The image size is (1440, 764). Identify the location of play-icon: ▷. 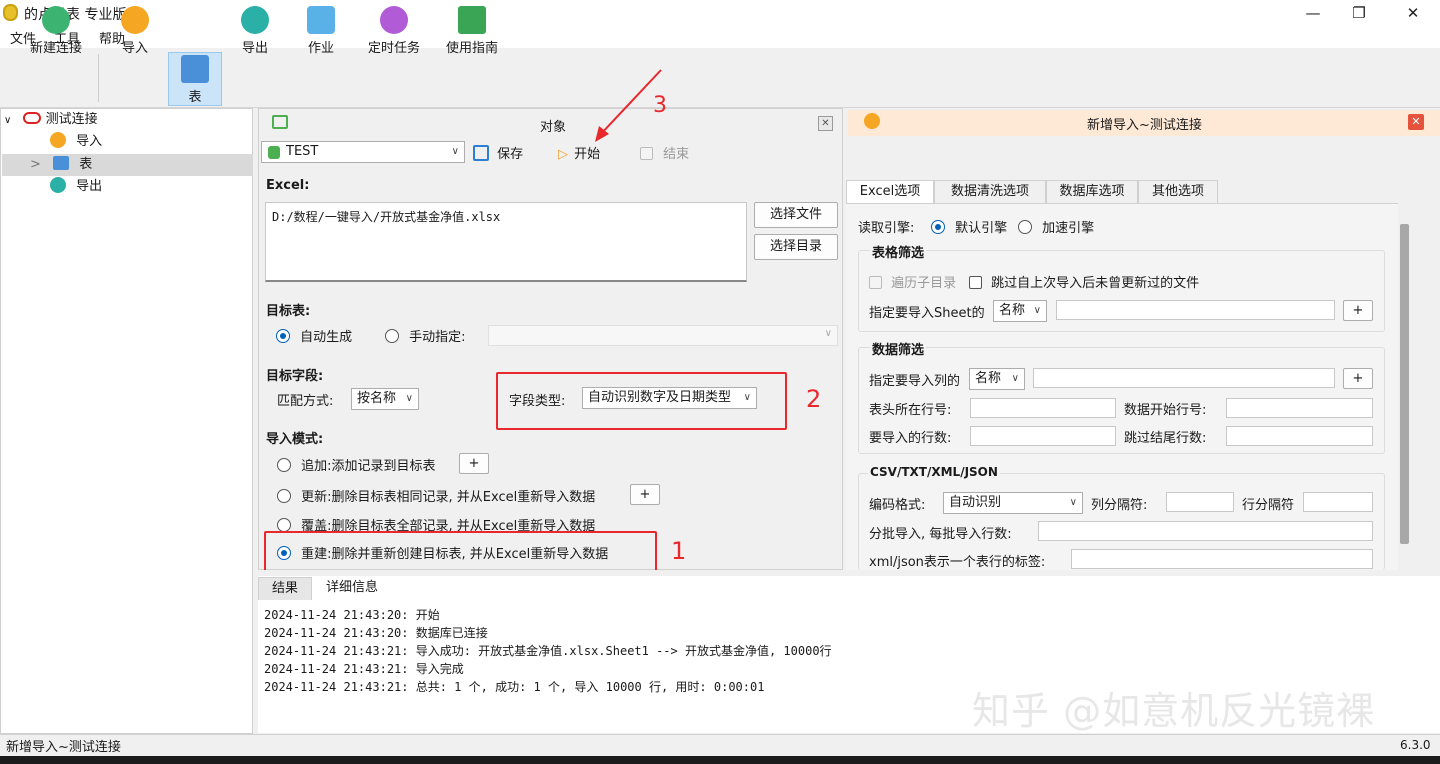
(563, 154).